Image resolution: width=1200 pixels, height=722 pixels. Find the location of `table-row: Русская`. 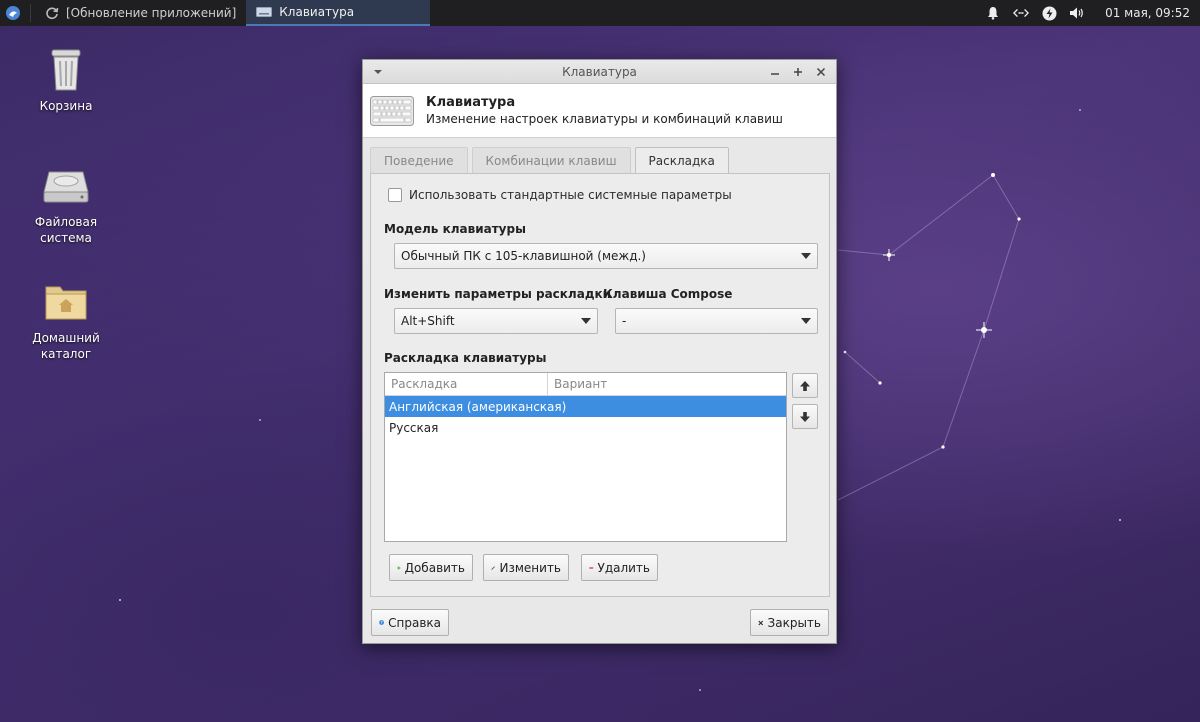

table-row: Русская is located at coordinates (585, 427).